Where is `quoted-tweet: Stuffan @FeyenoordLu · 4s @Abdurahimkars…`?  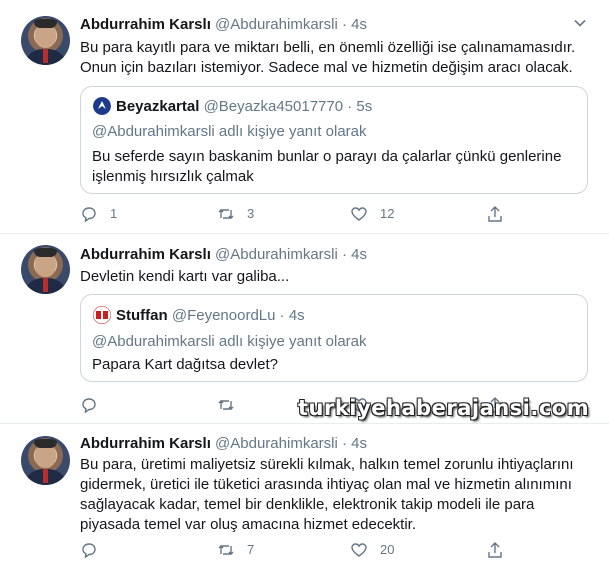
quoted-tweet: Stuffan @FeyenoordLu · 4s @Abdurahimkars… is located at coordinates (334, 338).